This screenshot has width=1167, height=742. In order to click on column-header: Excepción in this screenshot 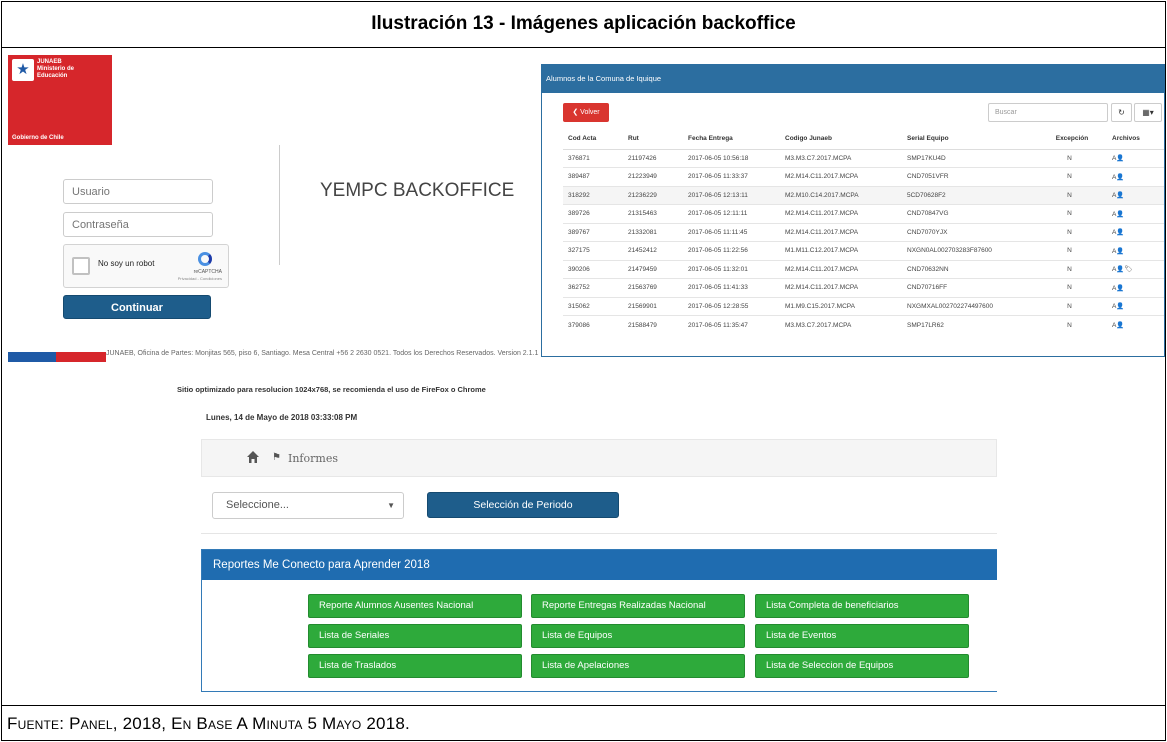, I will do `click(1069, 139)`.